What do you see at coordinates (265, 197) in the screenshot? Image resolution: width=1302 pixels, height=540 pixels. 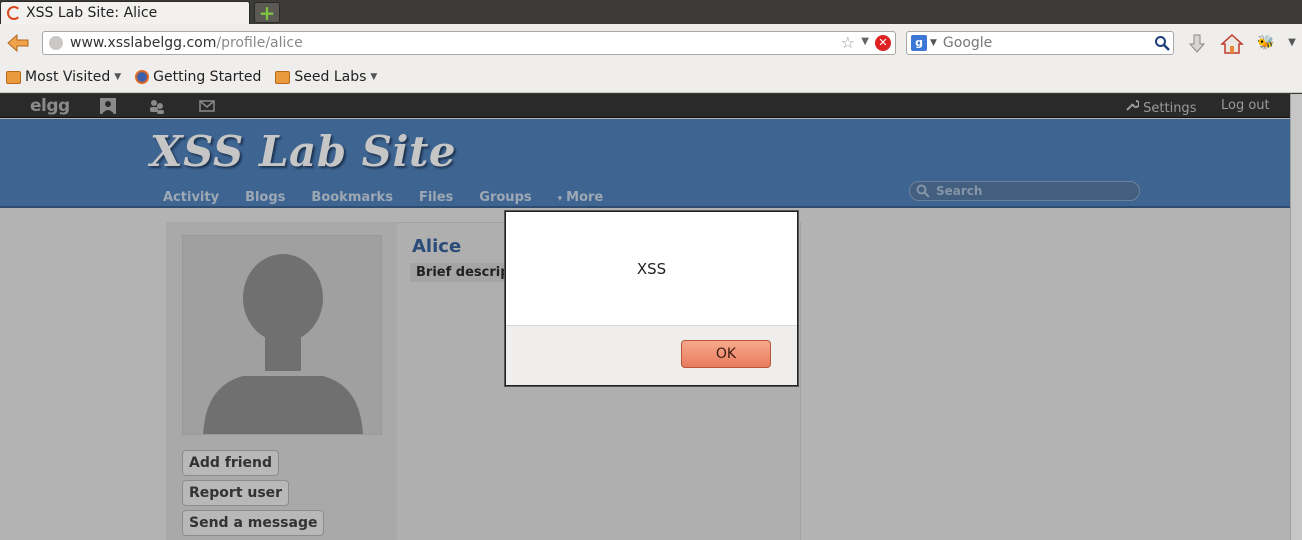 I see `menu-item-blogs: Blogs` at bounding box center [265, 197].